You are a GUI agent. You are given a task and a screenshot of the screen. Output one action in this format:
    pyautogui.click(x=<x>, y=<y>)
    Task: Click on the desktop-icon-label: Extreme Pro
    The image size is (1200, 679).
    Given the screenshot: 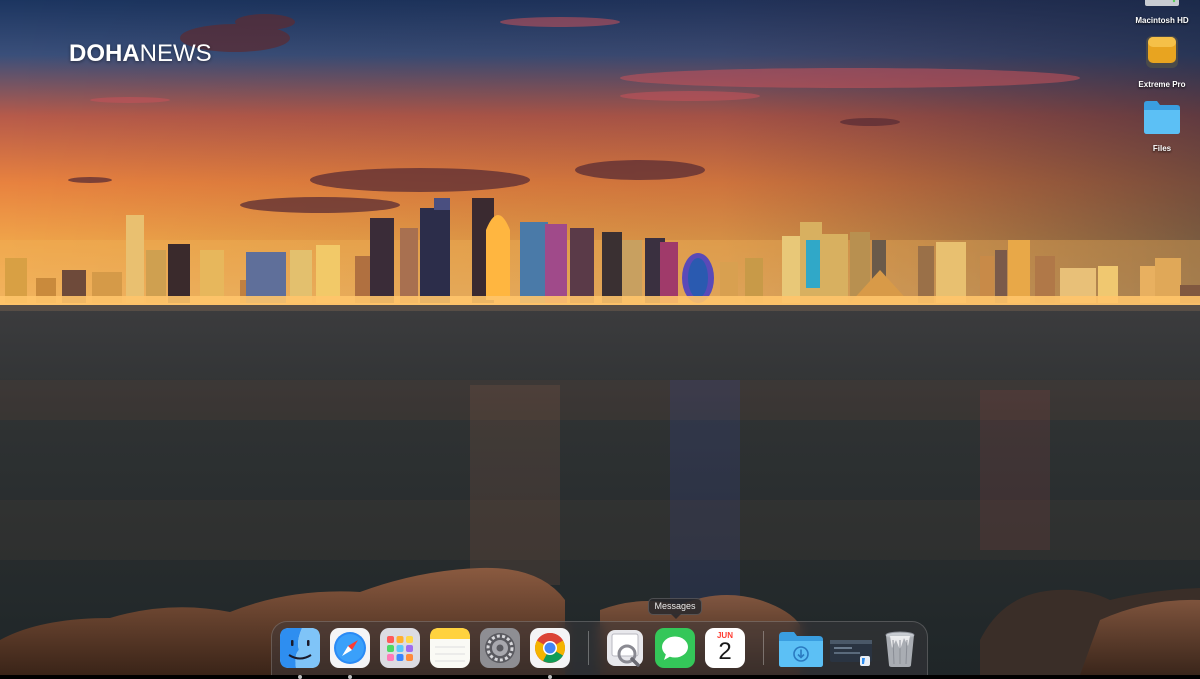 What is the action you would take?
    pyautogui.click(x=1162, y=84)
    